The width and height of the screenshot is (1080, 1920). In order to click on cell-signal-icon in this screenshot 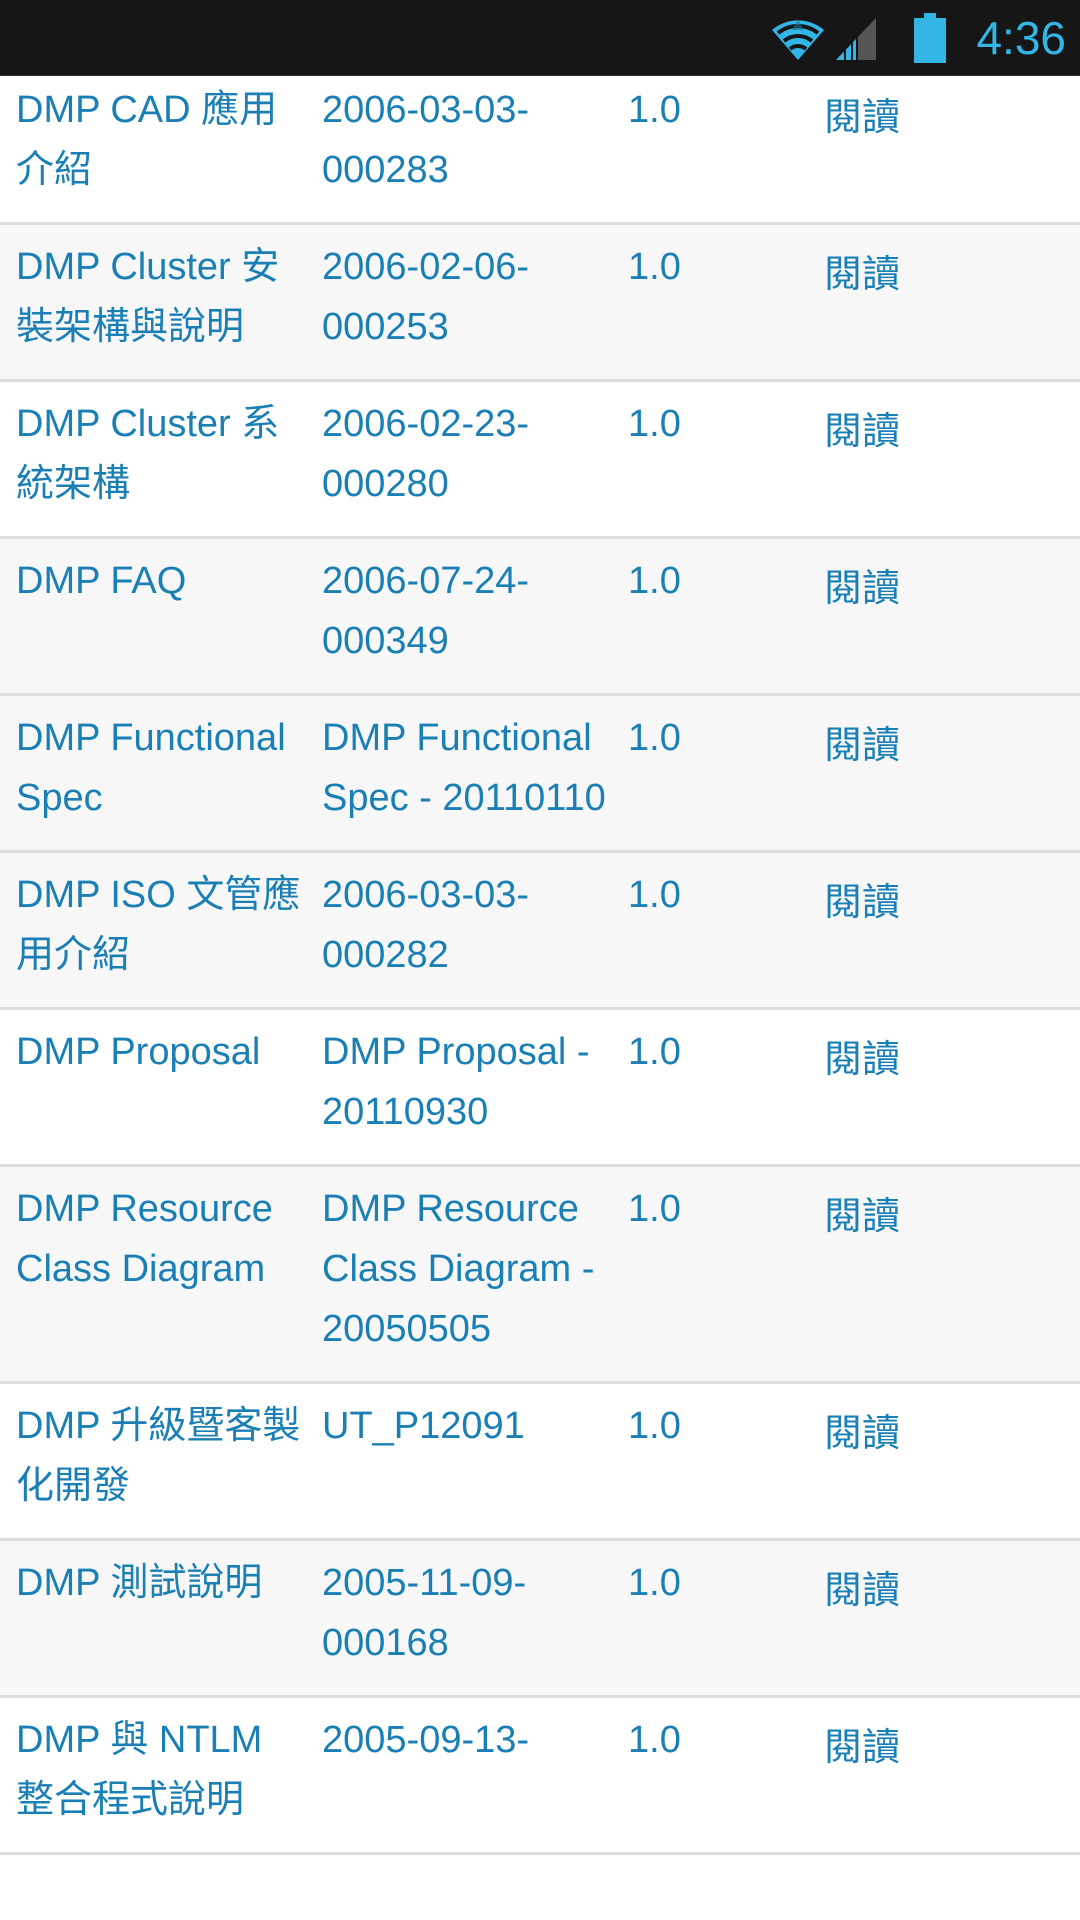, I will do `click(856, 38)`.